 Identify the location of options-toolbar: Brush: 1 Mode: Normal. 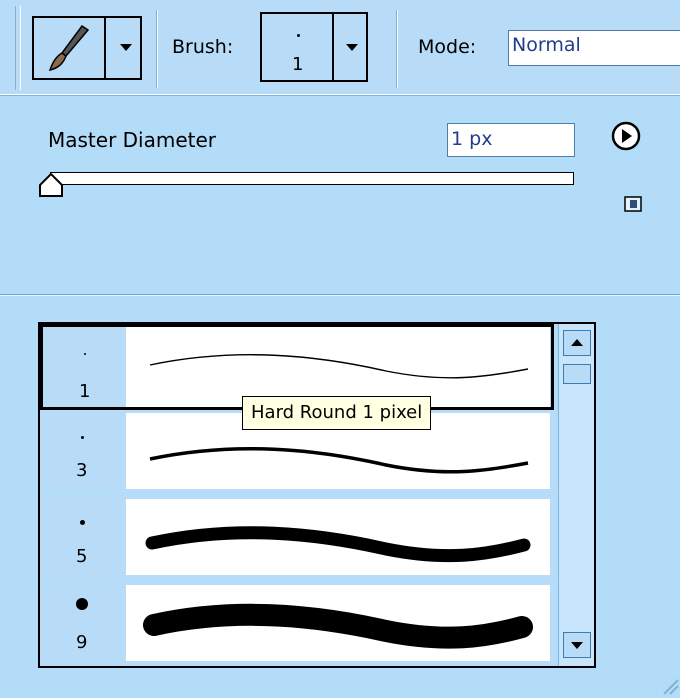
(340, 48).